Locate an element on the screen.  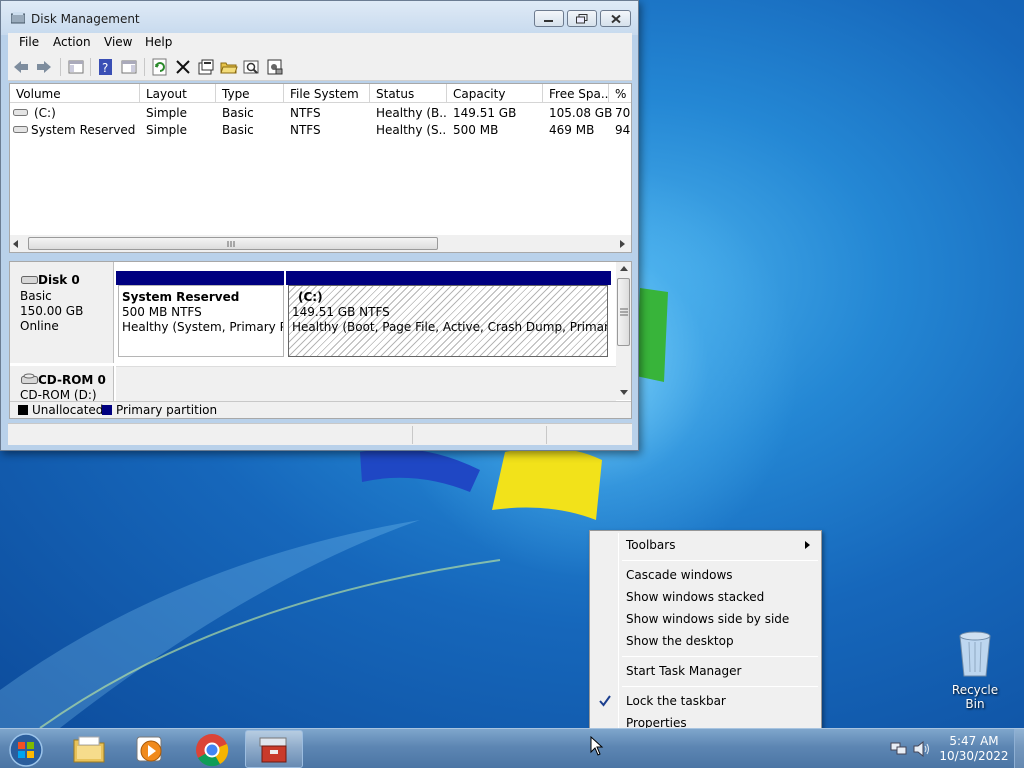
disk-properties-icon is located at coordinates (275, 67).